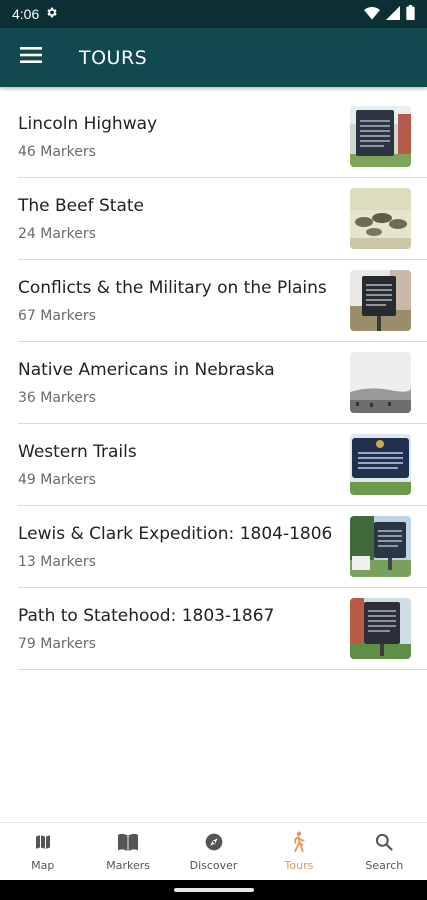 The image size is (427, 900). I want to click on nav-discover: Discover, so click(213, 851).